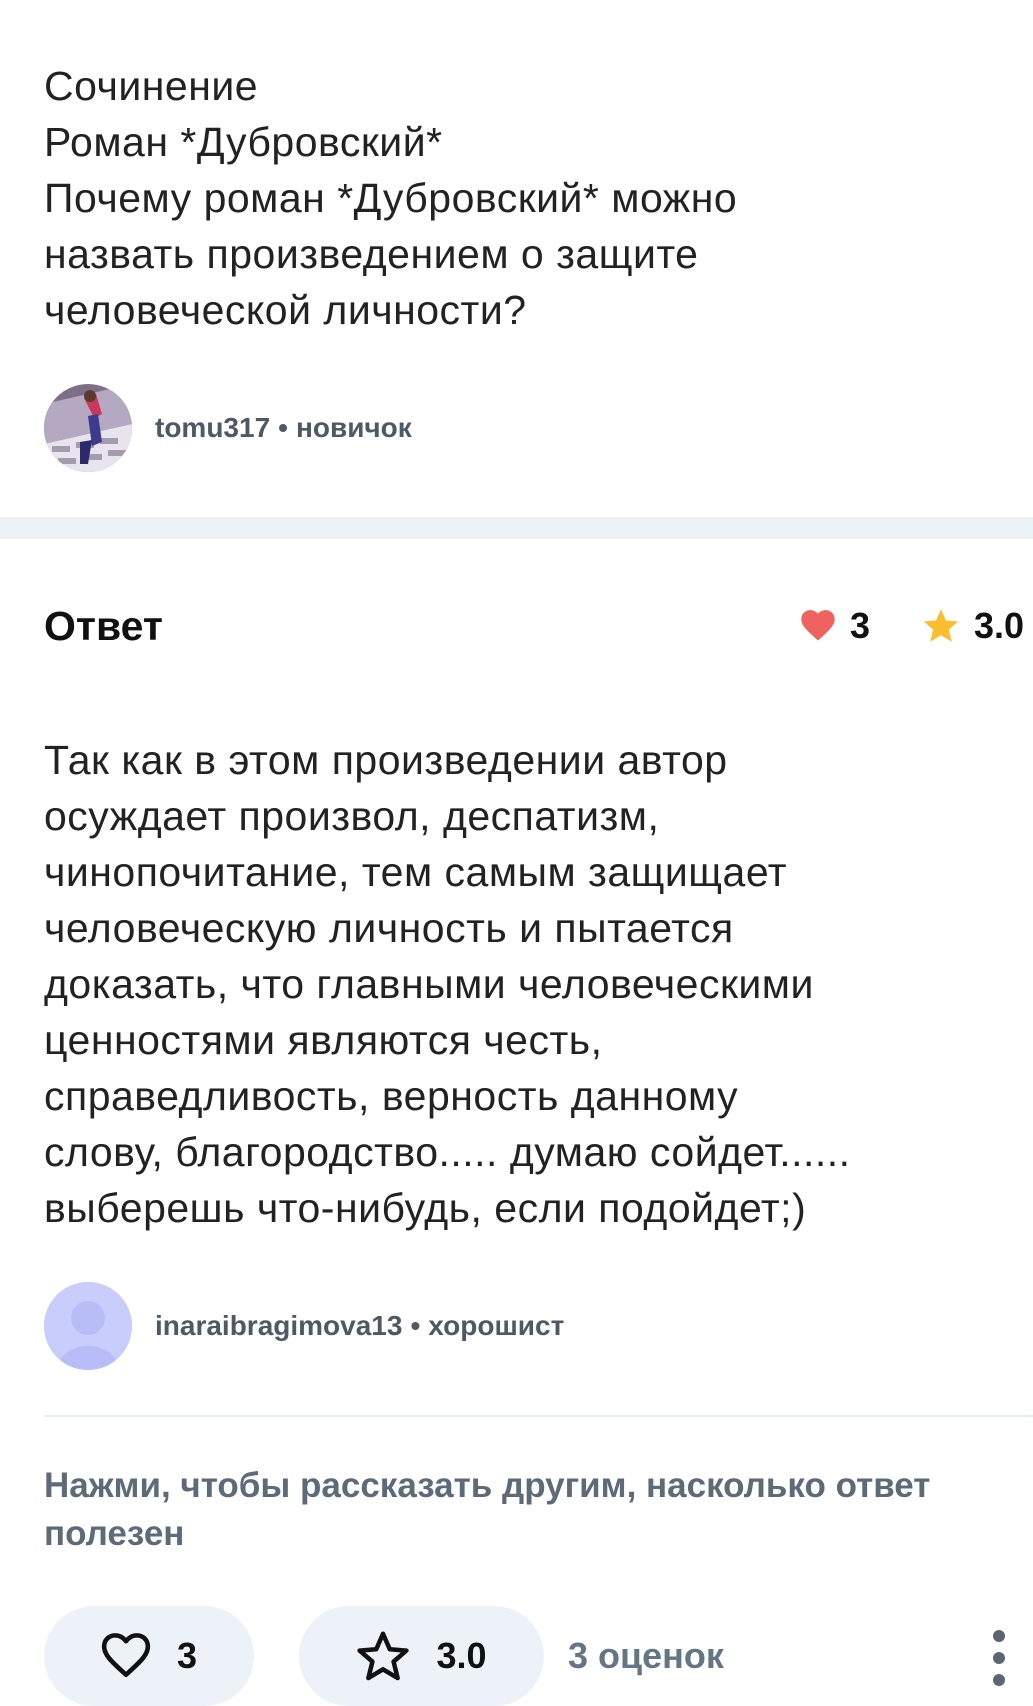 The width and height of the screenshot is (1033, 1706). I want to click on divider-line, so click(538, 1416).